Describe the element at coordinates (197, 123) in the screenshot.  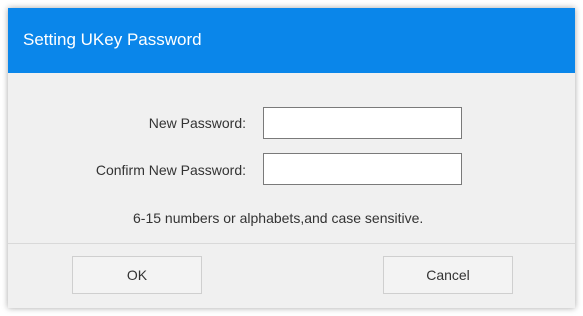
I see `new-password-label: New Password:` at that location.